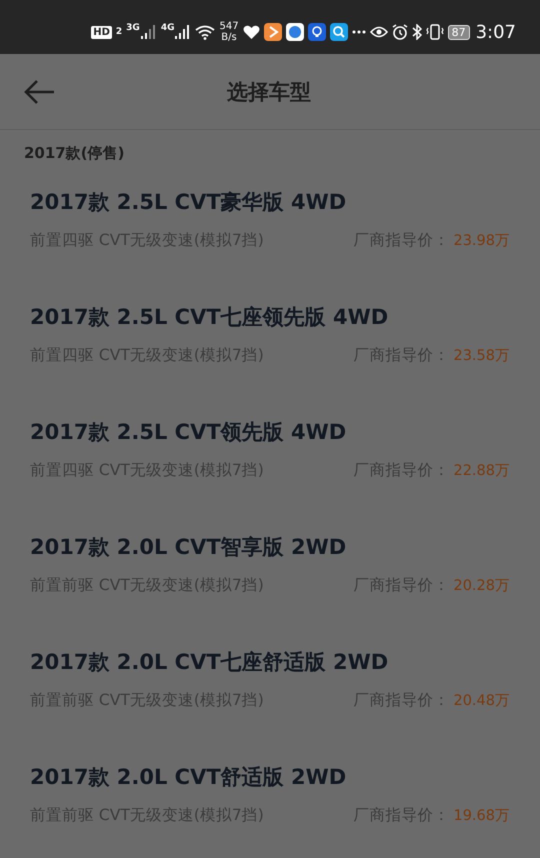 This screenshot has width=540, height=858. What do you see at coordinates (481, 241) in the screenshot?
I see `price-value: 23.98万` at bounding box center [481, 241].